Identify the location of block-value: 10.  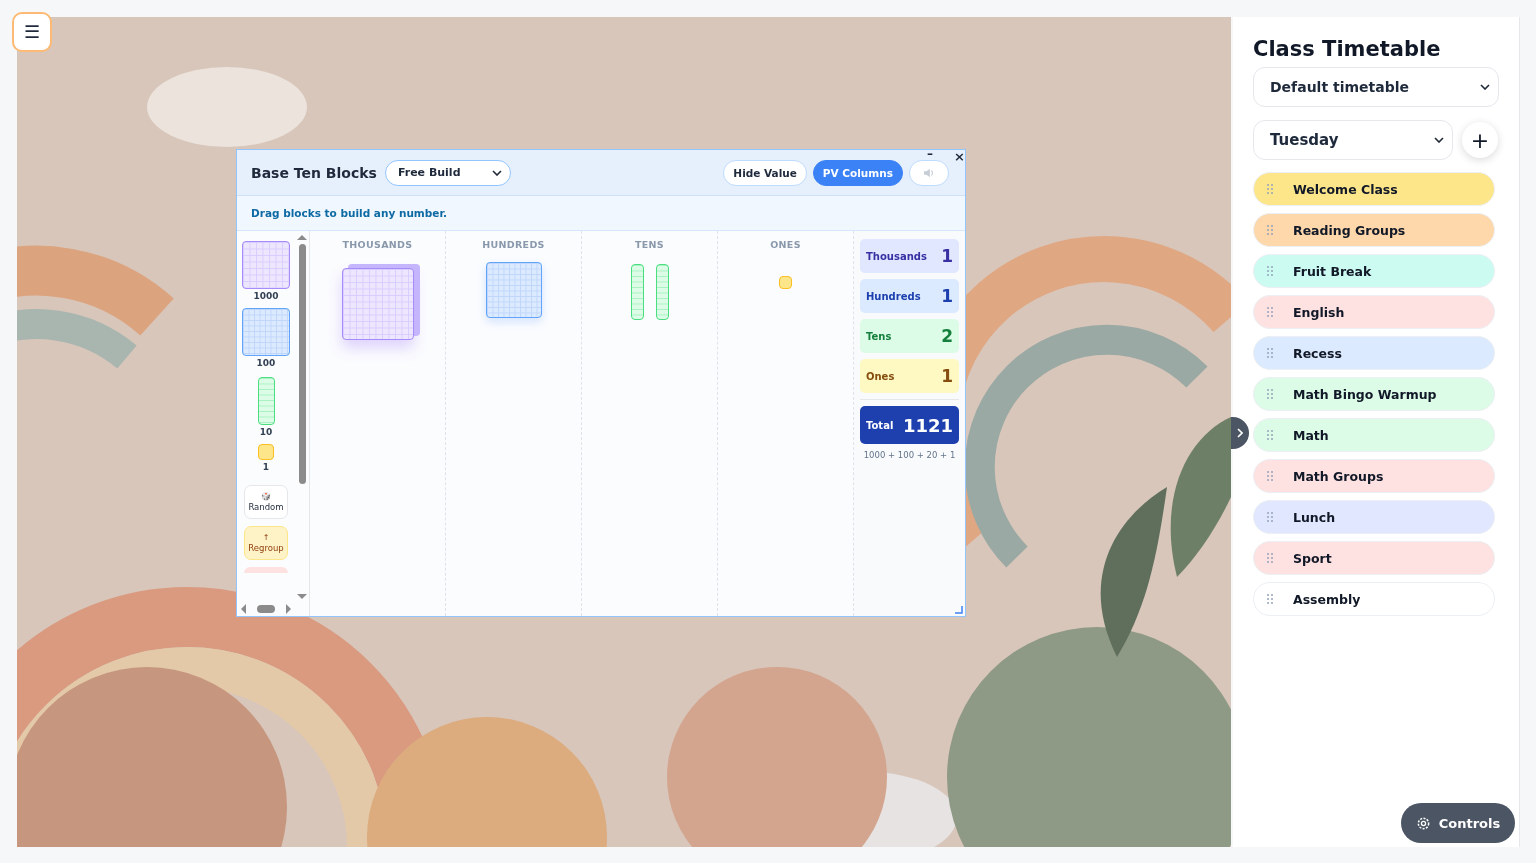
(266, 432).